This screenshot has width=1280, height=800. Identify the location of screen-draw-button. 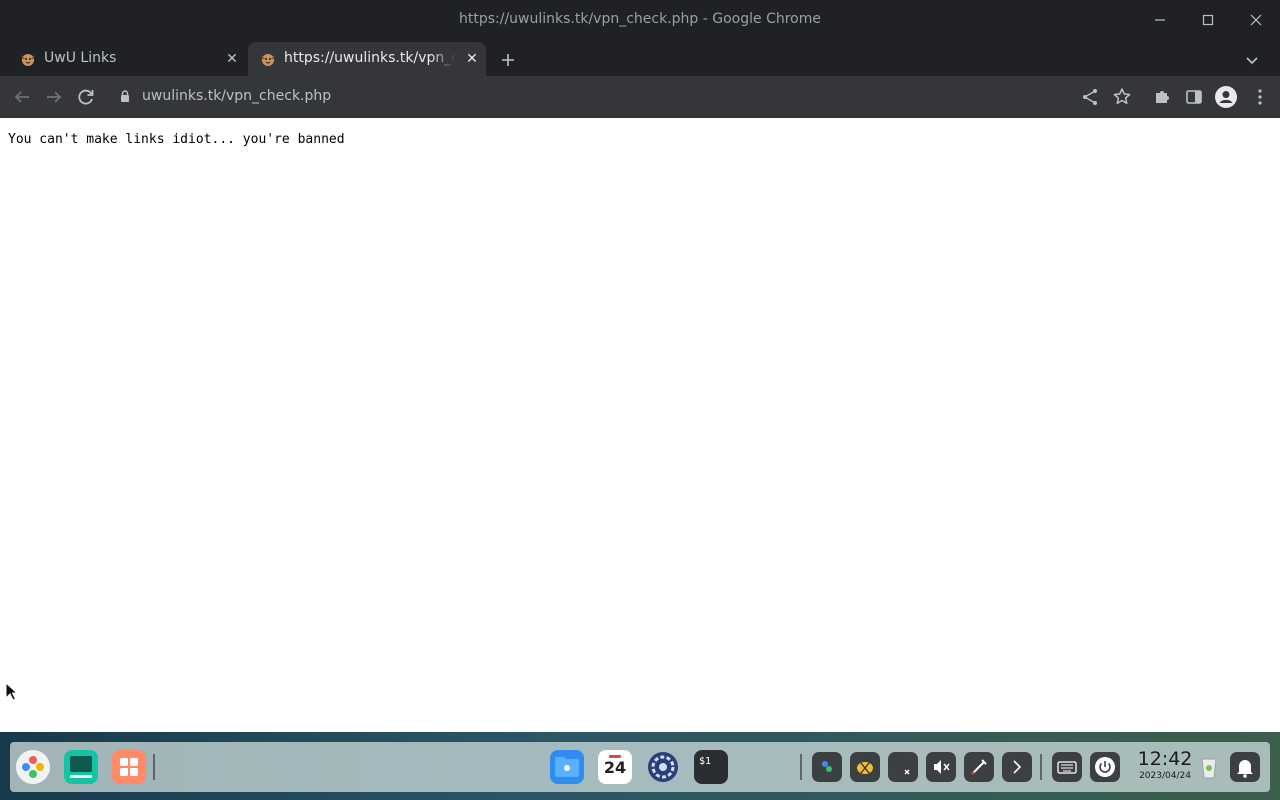
(979, 767).